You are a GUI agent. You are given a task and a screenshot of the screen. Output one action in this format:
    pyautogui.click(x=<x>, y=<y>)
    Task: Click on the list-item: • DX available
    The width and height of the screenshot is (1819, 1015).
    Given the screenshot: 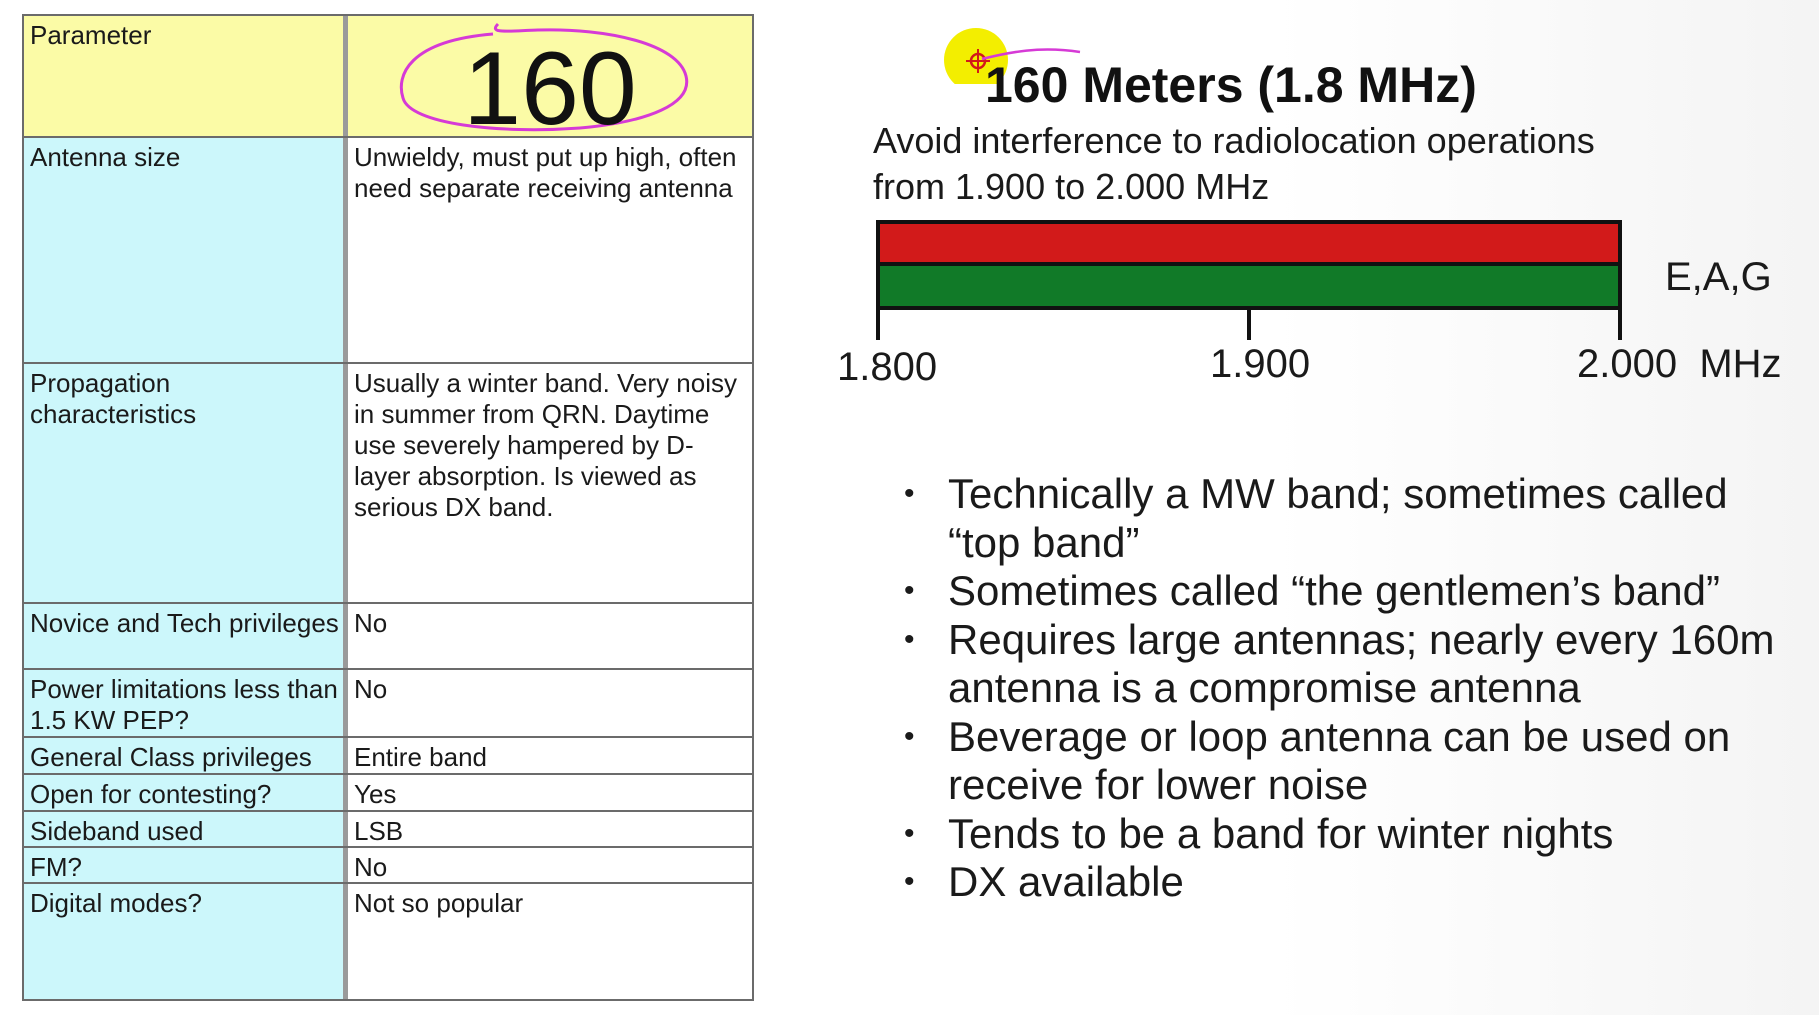 What is the action you would take?
    pyautogui.click(x=1340, y=882)
    